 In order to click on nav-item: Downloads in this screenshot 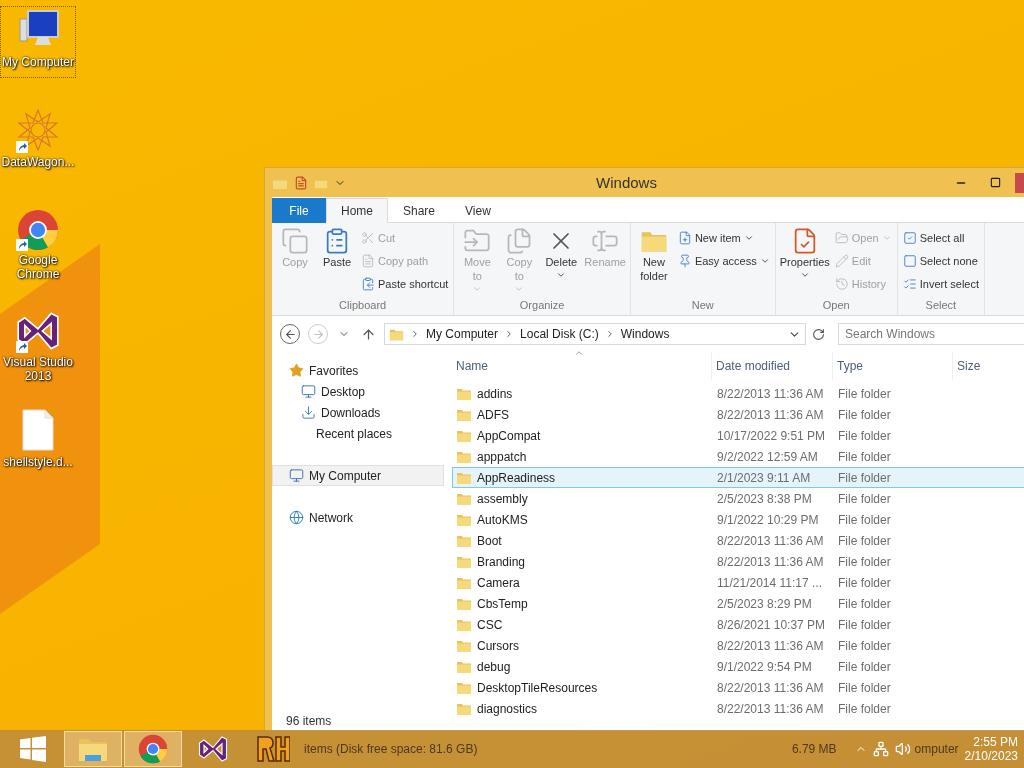, I will do `click(358, 412)`.